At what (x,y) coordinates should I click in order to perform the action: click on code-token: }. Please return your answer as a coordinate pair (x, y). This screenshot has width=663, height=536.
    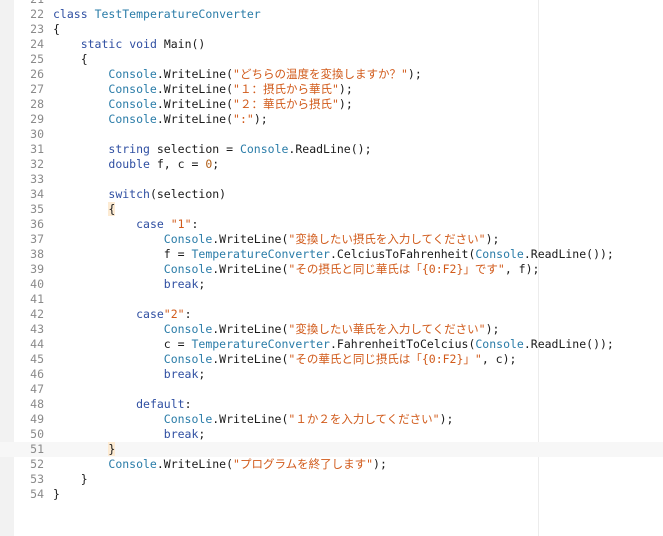
    Looking at the image, I should click on (70, 479).